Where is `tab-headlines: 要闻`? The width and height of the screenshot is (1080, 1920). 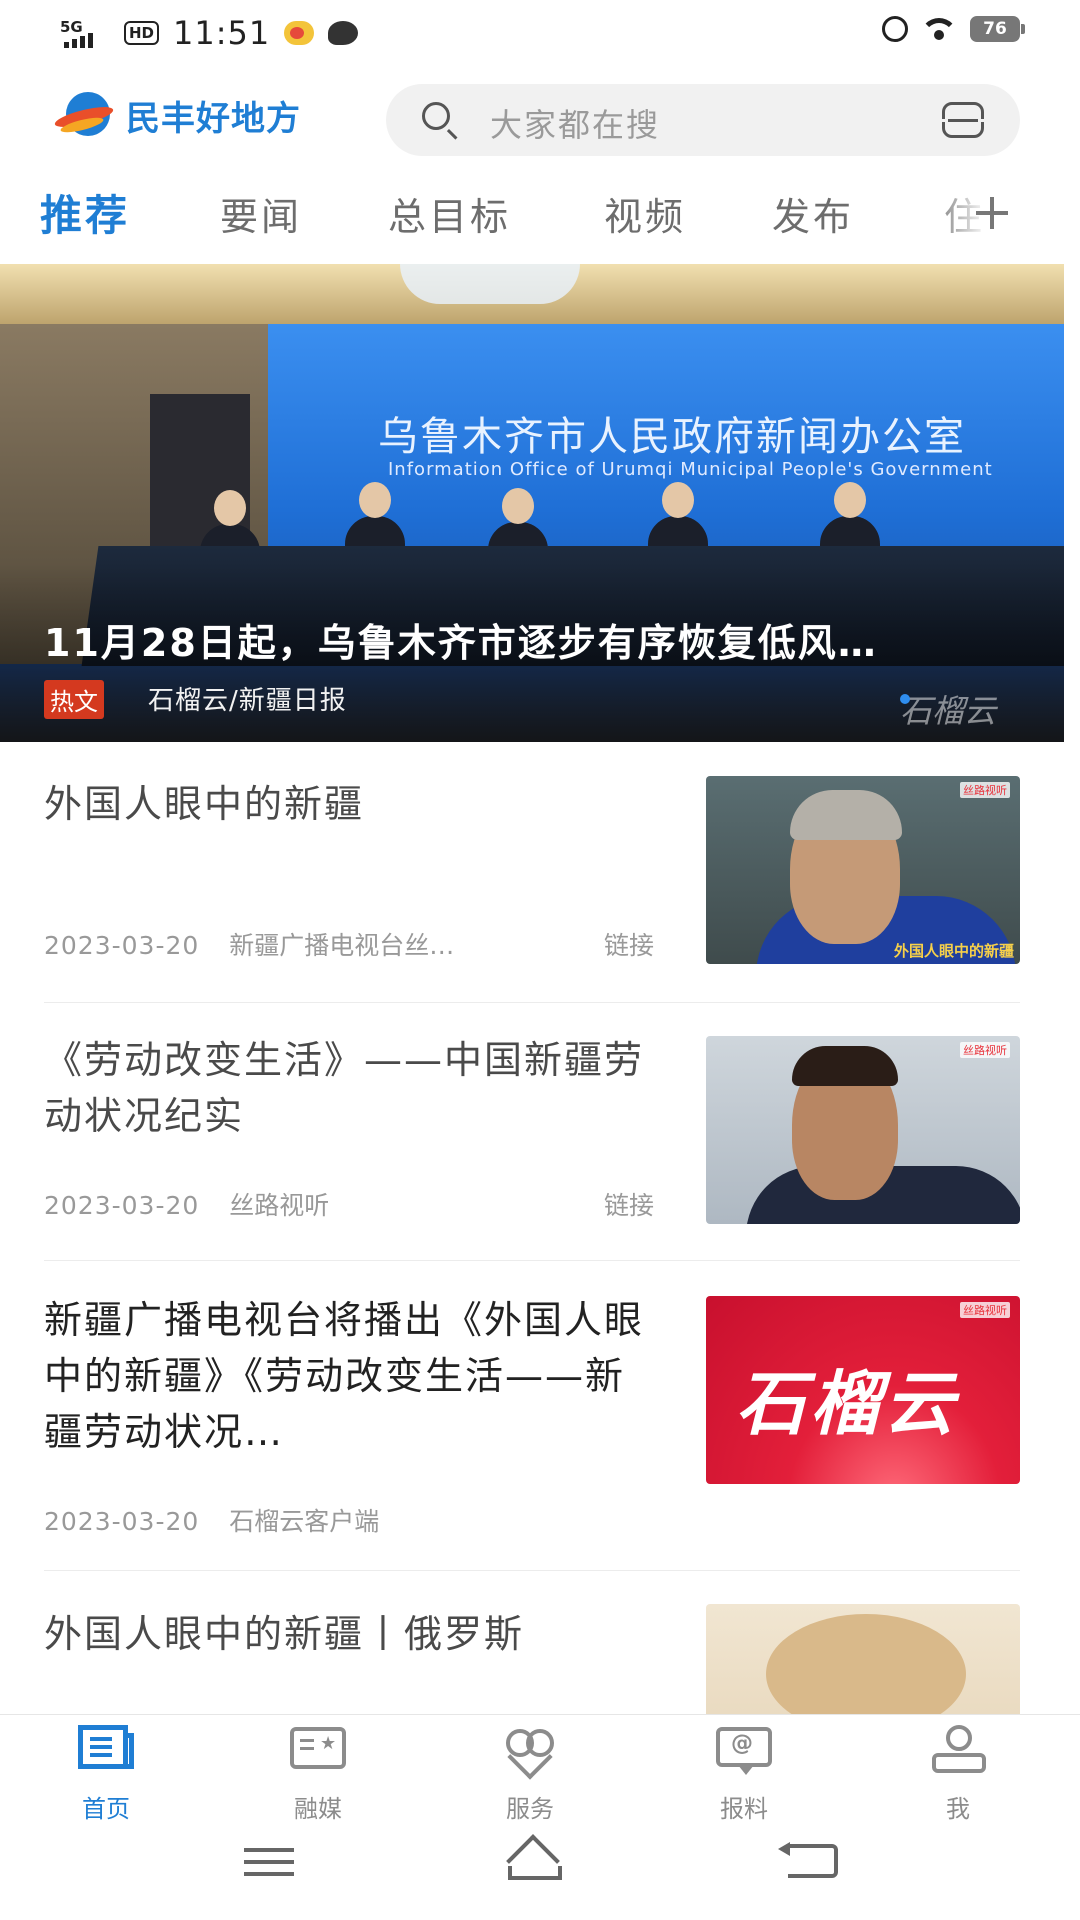 tab-headlines: 要闻 is located at coordinates (261, 213).